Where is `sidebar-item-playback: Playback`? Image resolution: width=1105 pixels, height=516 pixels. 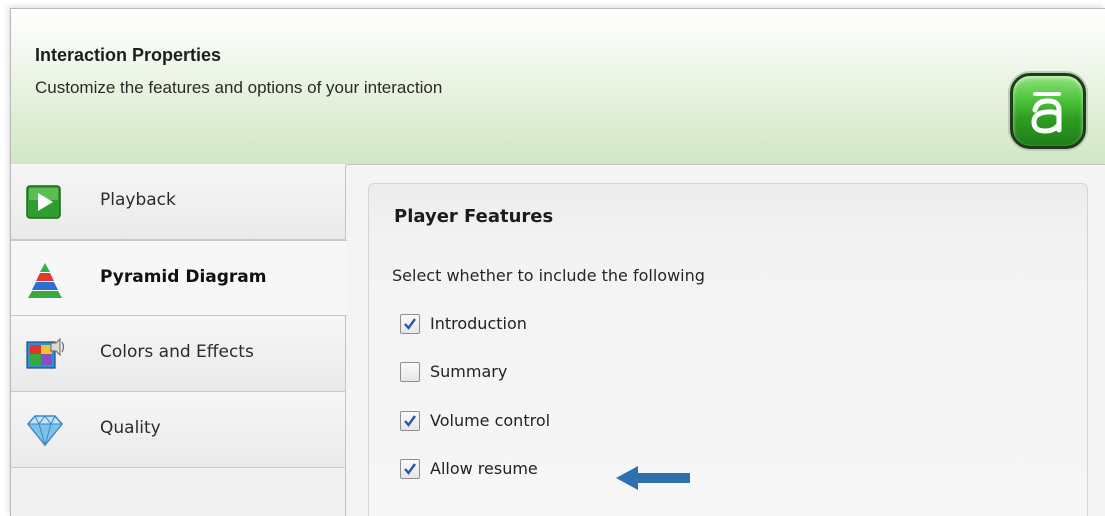
sidebar-item-playback: Playback is located at coordinates (178, 202).